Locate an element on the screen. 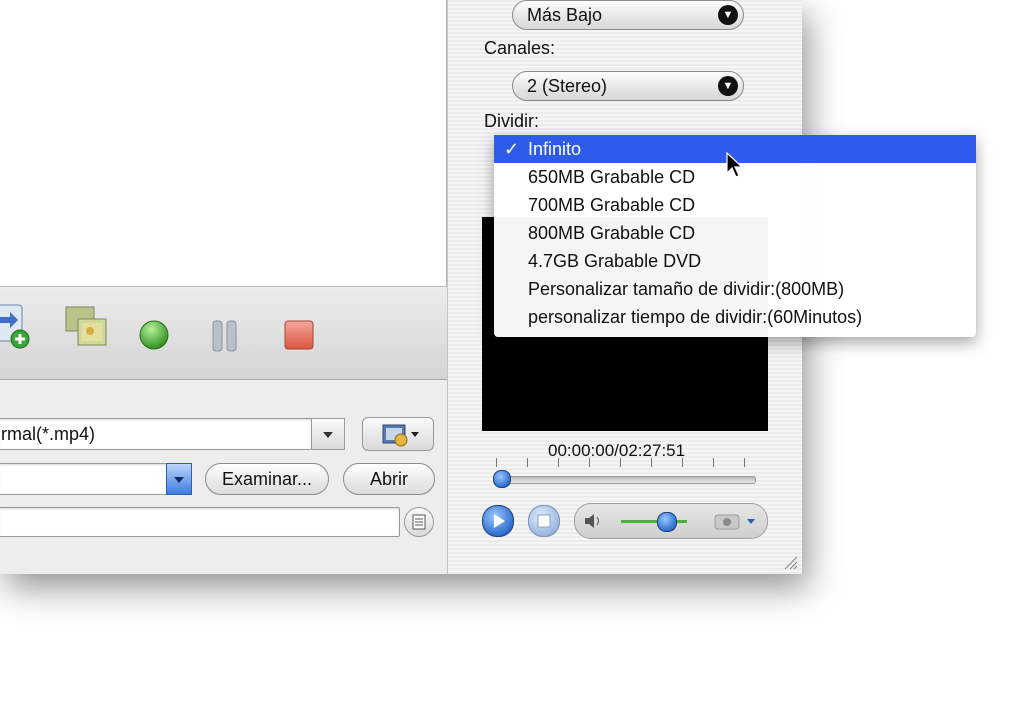 Image resolution: width=1020 pixels, height=708 pixels. add-file-icon is located at coordinates (15, 326).